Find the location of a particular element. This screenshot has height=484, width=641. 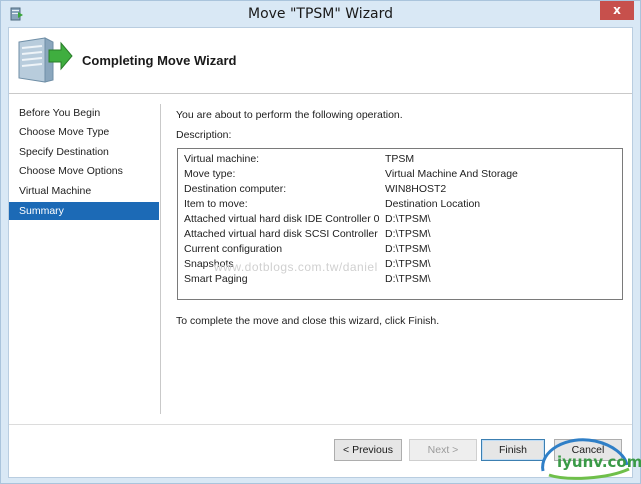

site-logo: iyunv.com is located at coordinates (589, 456).